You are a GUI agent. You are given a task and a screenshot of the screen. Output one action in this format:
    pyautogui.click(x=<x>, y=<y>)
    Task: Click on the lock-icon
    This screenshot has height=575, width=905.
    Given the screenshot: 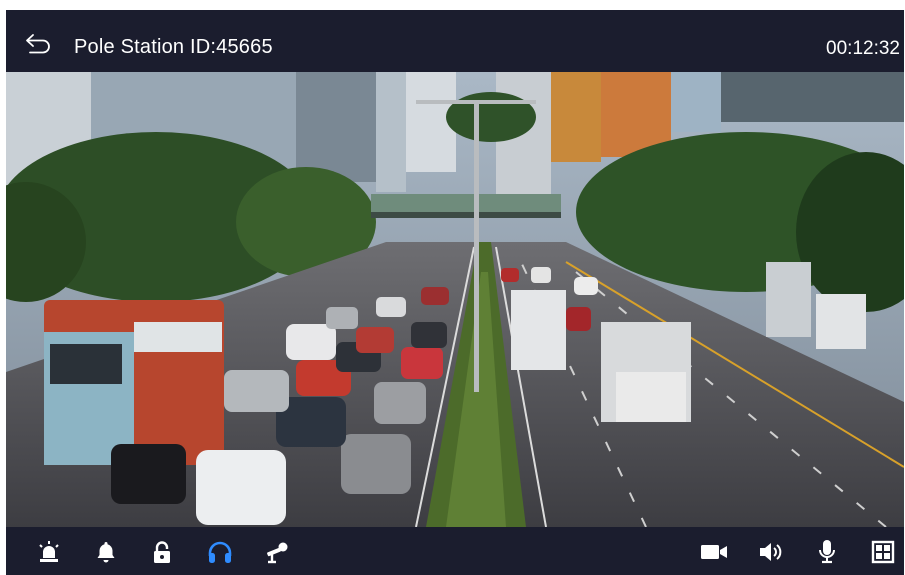 What is the action you would take?
    pyautogui.click(x=162, y=552)
    